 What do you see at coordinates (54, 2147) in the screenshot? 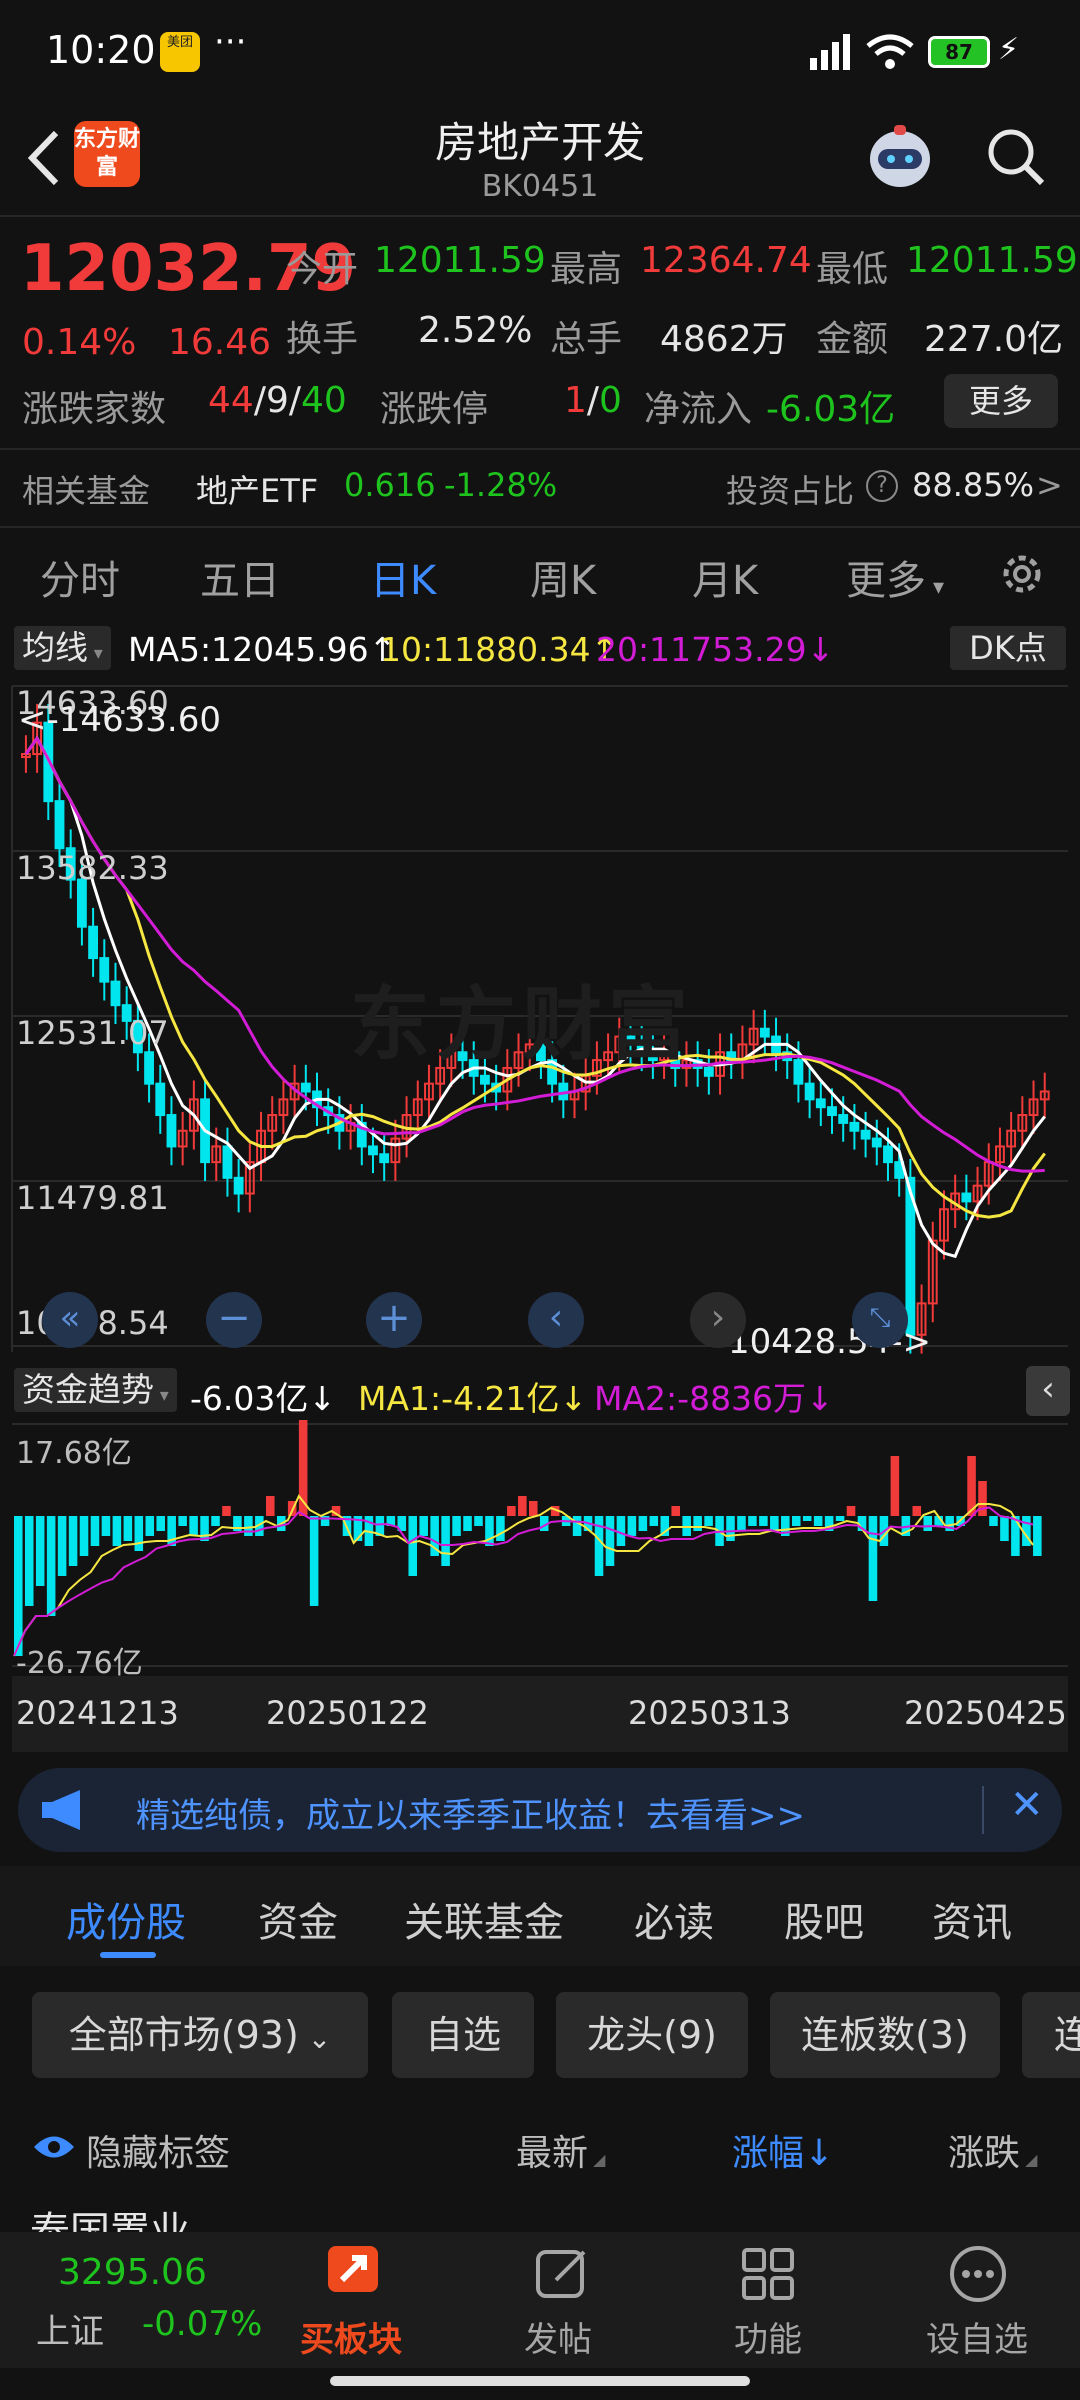
I see `eye-icon` at bounding box center [54, 2147].